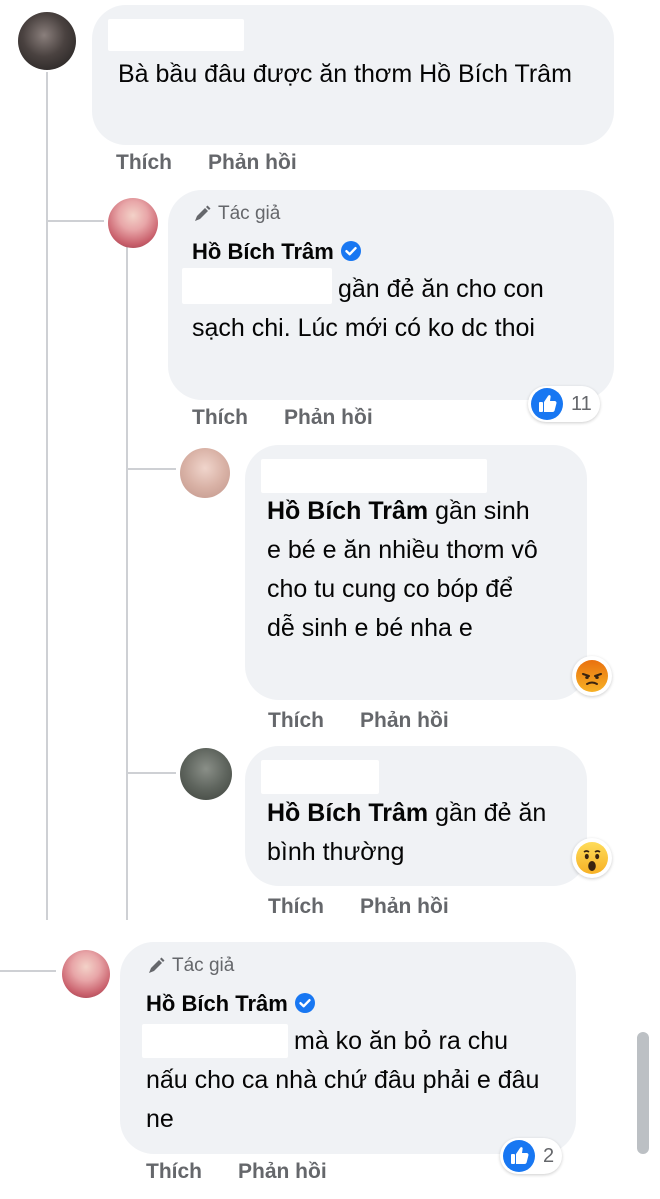  I want to click on scrollbar-thumb, so click(643, 1093).